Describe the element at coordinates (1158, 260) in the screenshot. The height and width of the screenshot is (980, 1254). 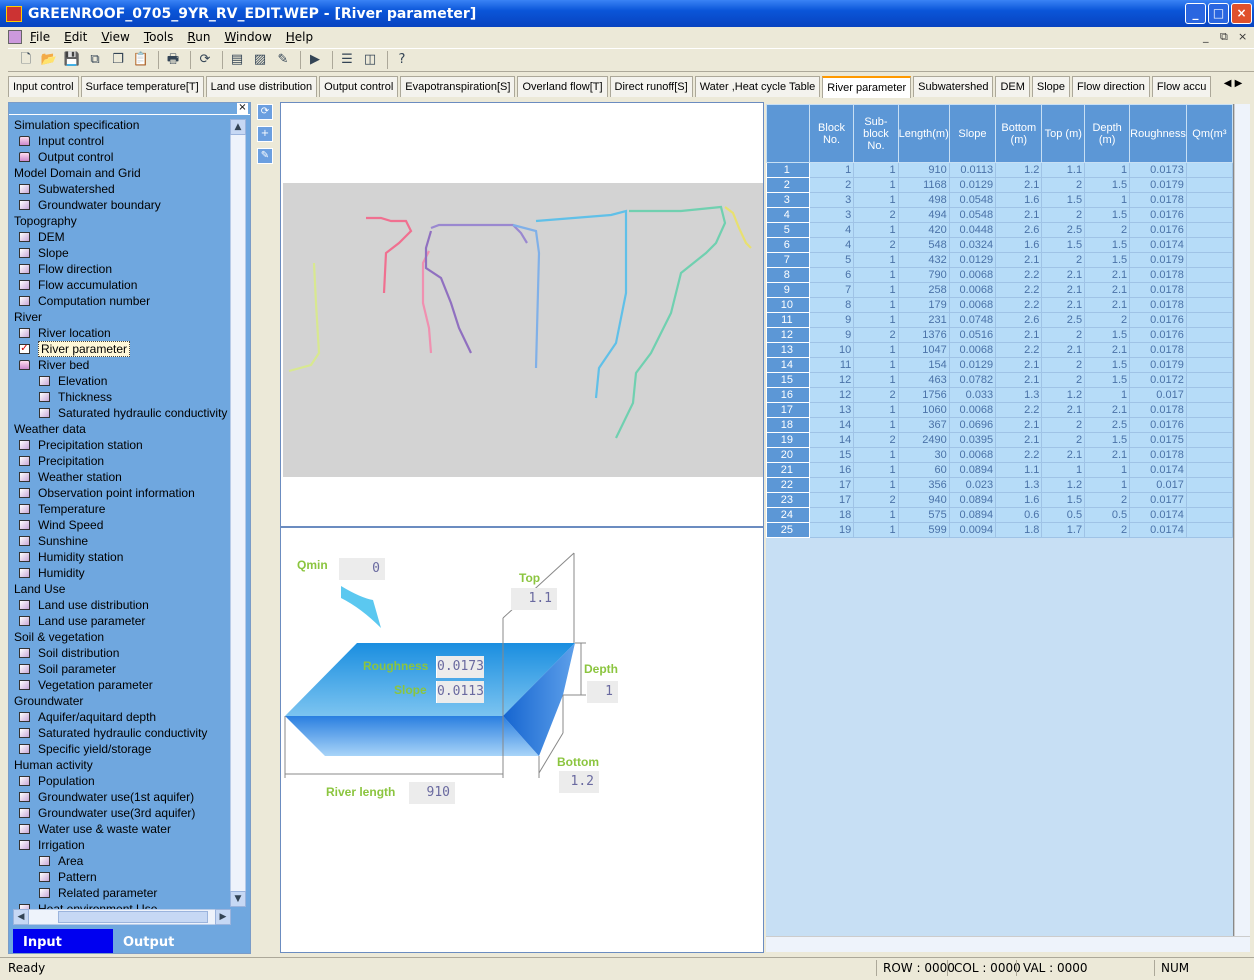
I see `table-cell: 0.0179` at that location.